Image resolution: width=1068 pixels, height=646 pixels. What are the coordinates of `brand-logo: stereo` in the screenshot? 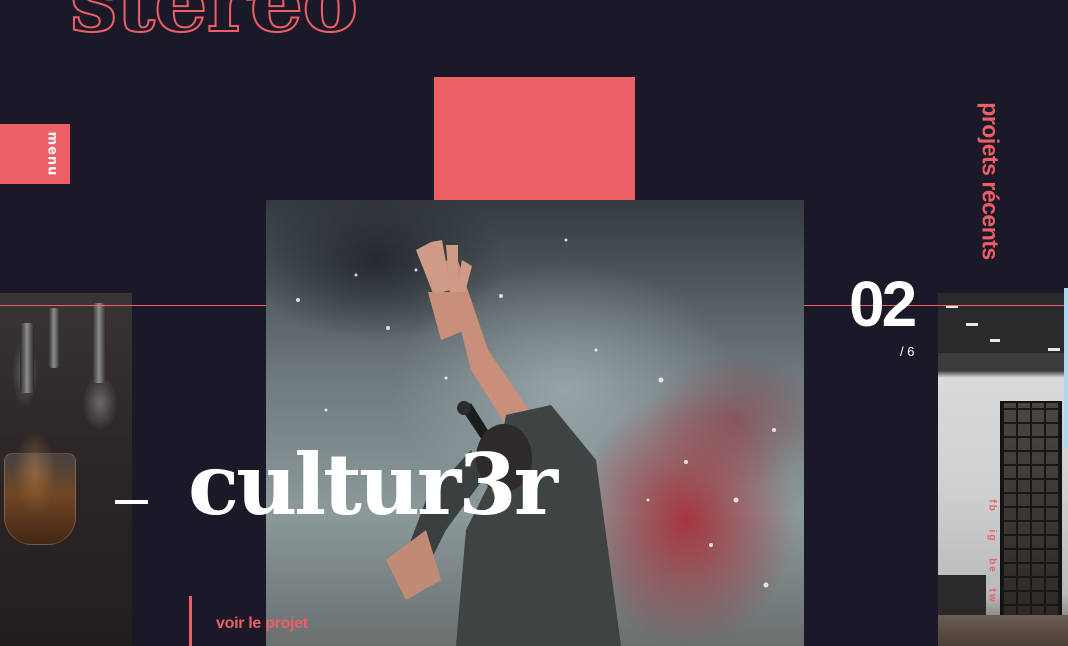 It's located at (214, 22).